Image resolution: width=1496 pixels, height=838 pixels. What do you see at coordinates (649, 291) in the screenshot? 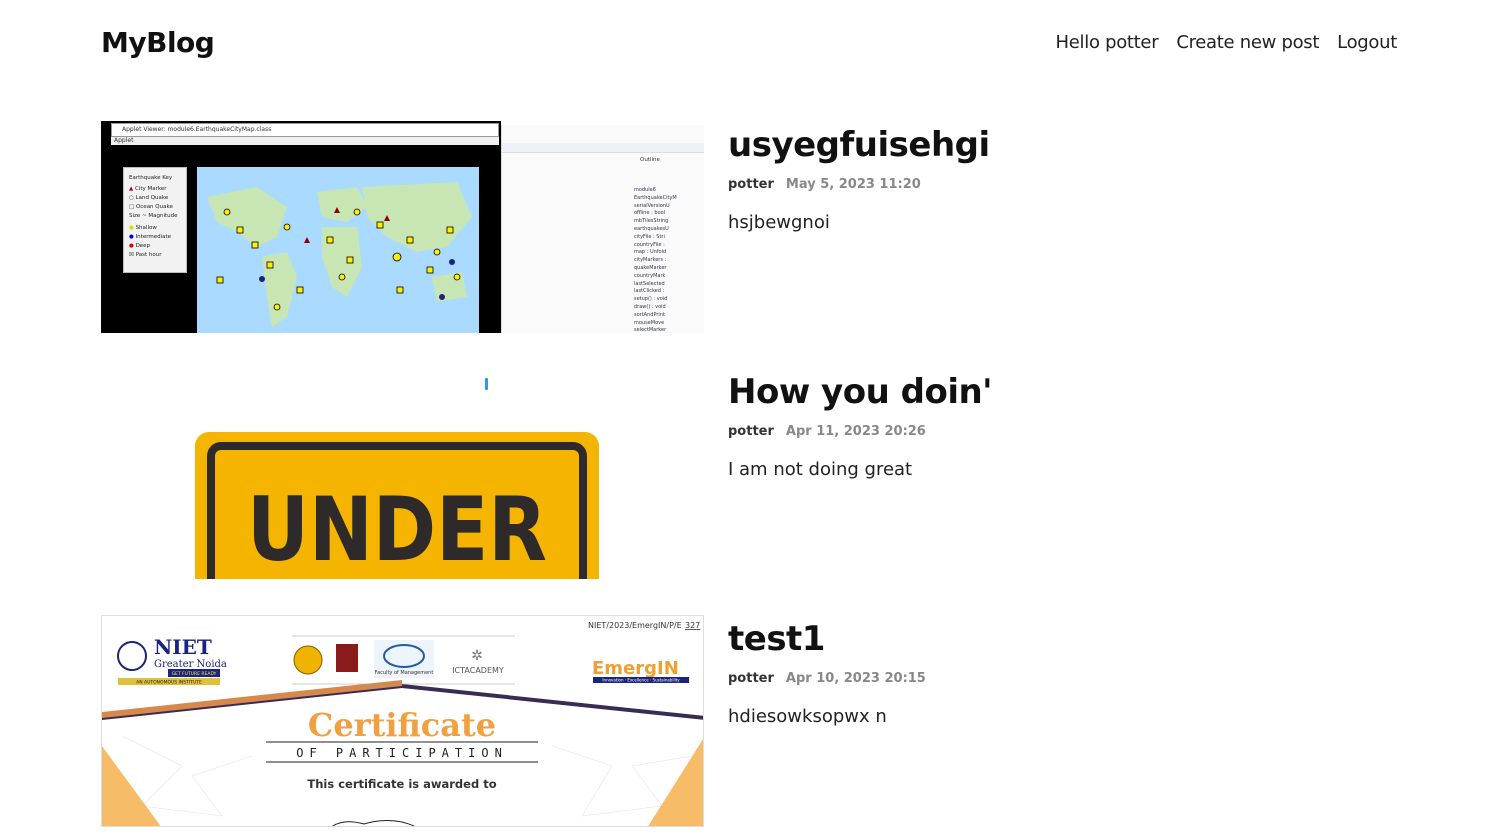
I see `outline-item: lastClicked :` at bounding box center [649, 291].